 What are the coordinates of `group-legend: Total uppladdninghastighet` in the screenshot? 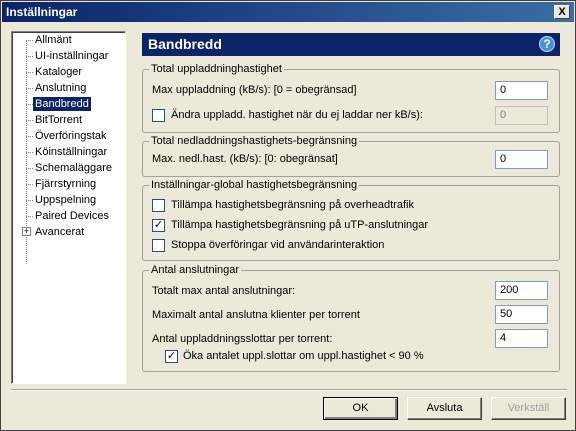 It's located at (216, 69).